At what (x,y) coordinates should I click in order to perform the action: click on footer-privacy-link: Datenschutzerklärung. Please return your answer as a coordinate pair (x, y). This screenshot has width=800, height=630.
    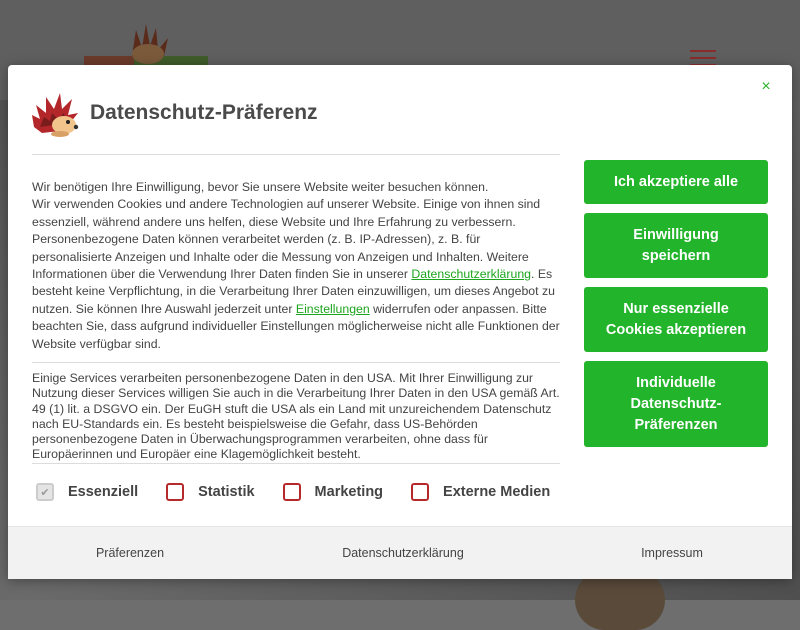
    Looking at the image, I should click on (403, 553).